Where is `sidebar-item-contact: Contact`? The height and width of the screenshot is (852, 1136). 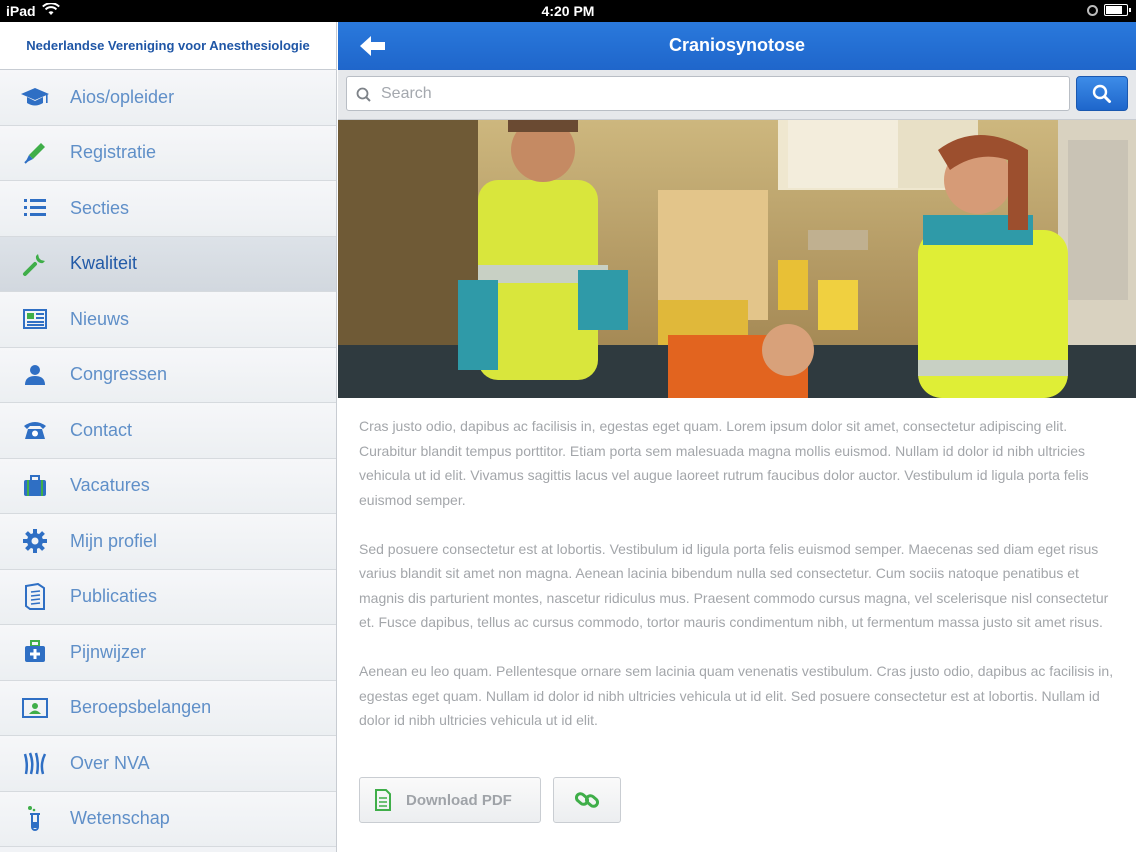 sidebar-item-contact: Contact is located at coordinates (168, 431).